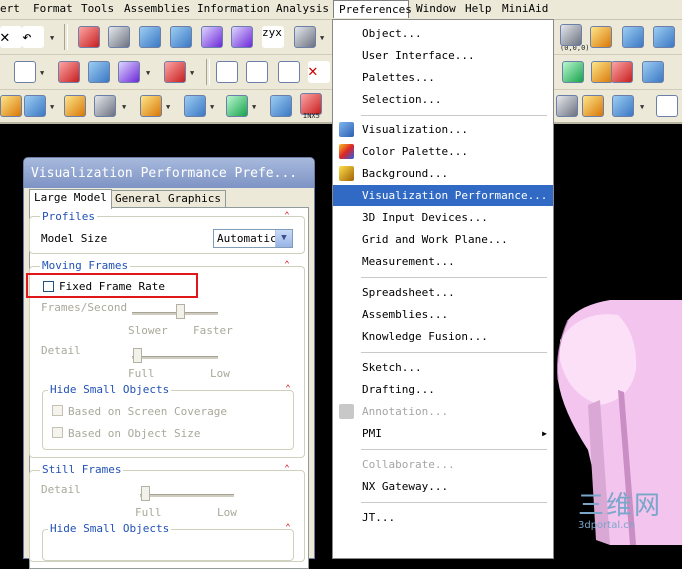 The image size is (682, 569). I want to click on cylinder-icon, so click(593, 106).